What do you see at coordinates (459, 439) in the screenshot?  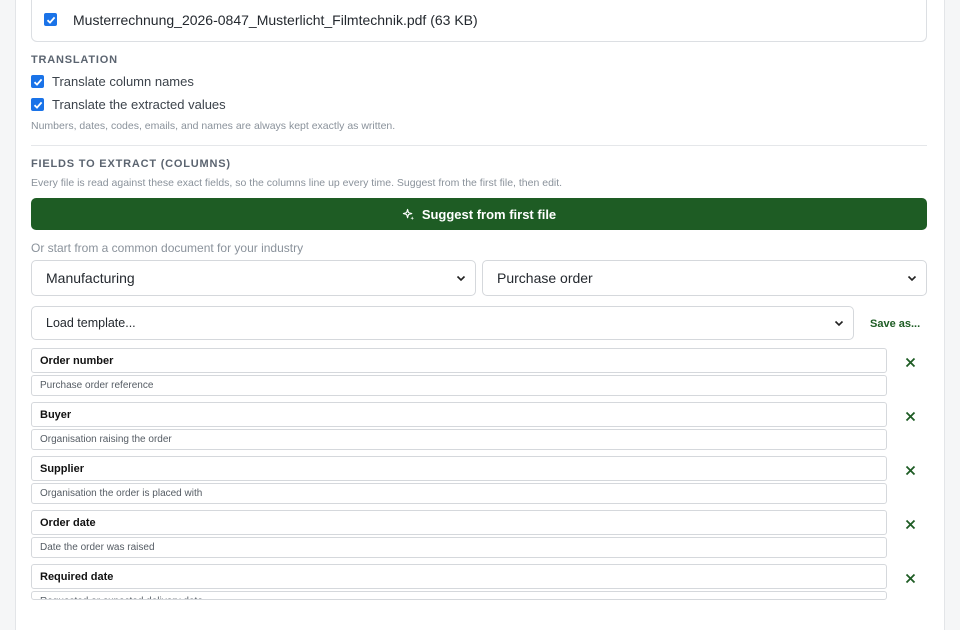 I see `field-description-input: Organisation raising the order` at bounding box center [459, 439].